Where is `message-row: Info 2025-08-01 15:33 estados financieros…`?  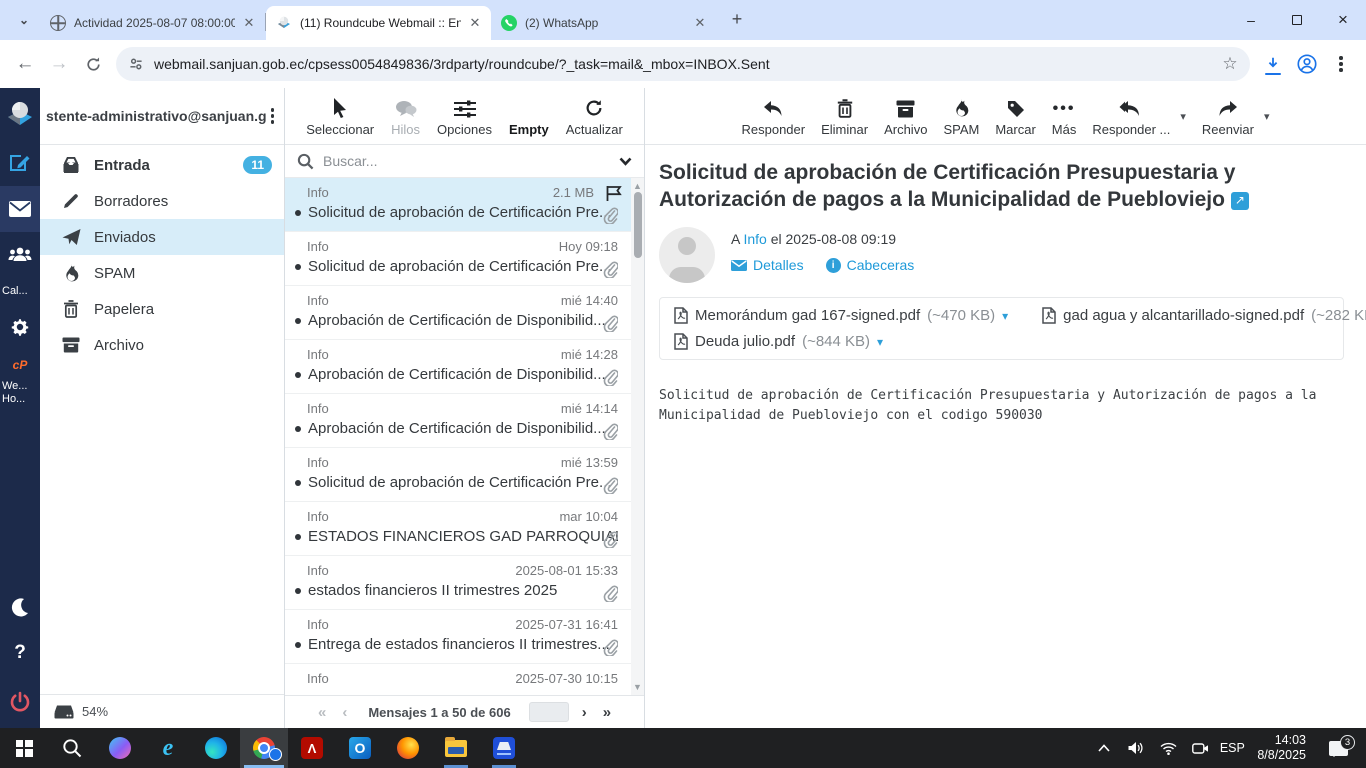 message-row: Info 2025-08-01 15:33 estados financieros… is located at coordinates (464, 583).